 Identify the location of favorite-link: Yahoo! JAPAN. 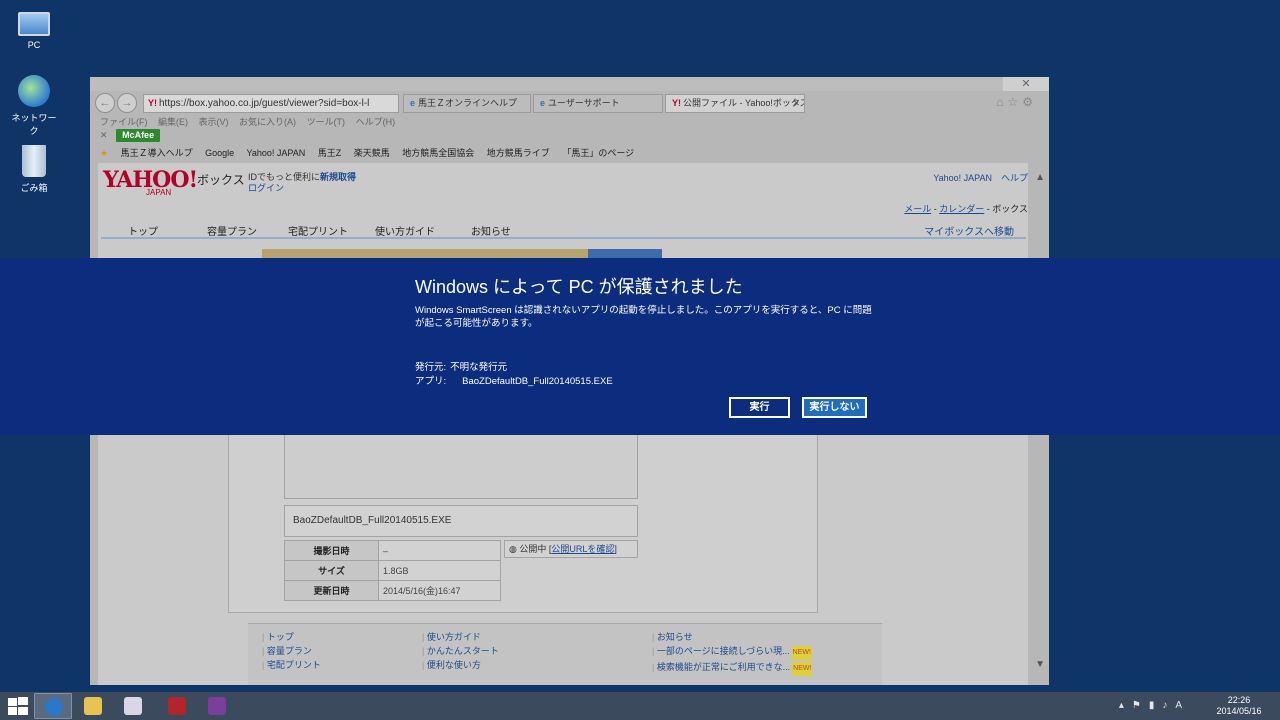
(276, 153).